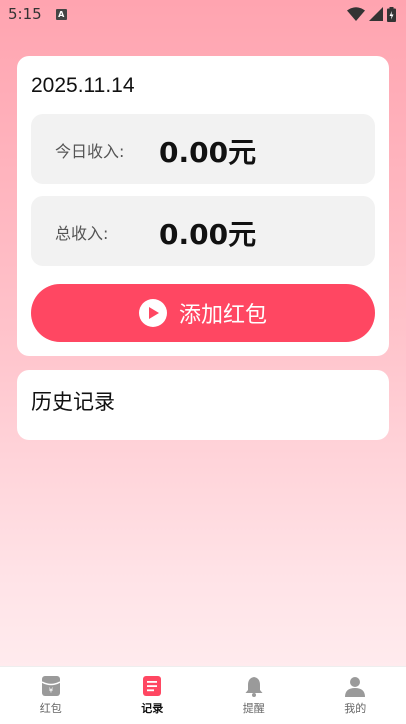  I want to click on add-red-packet-button: 添加红包, so click(203, 313).